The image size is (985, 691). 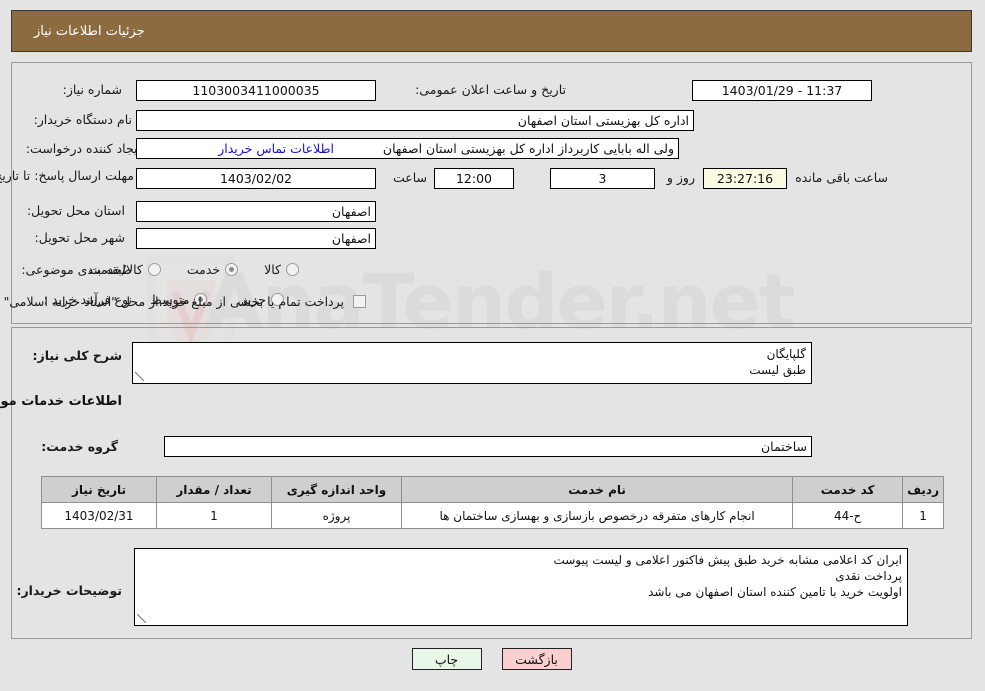 I want to click on remaining-suffix-label: ساعت باقی مانده, so click(x=842, y=177).